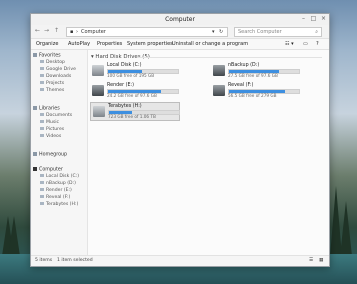 This screenshot has height=284, width=357. What do you see at coordinates (132, 116) in the screenshot?
I see `drive-free-space: 723 GB free of 1.06 TB` at bounding box center [132, 116].